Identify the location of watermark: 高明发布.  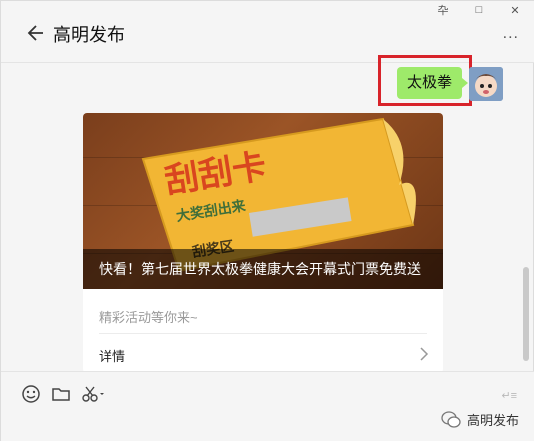
(480, 419).